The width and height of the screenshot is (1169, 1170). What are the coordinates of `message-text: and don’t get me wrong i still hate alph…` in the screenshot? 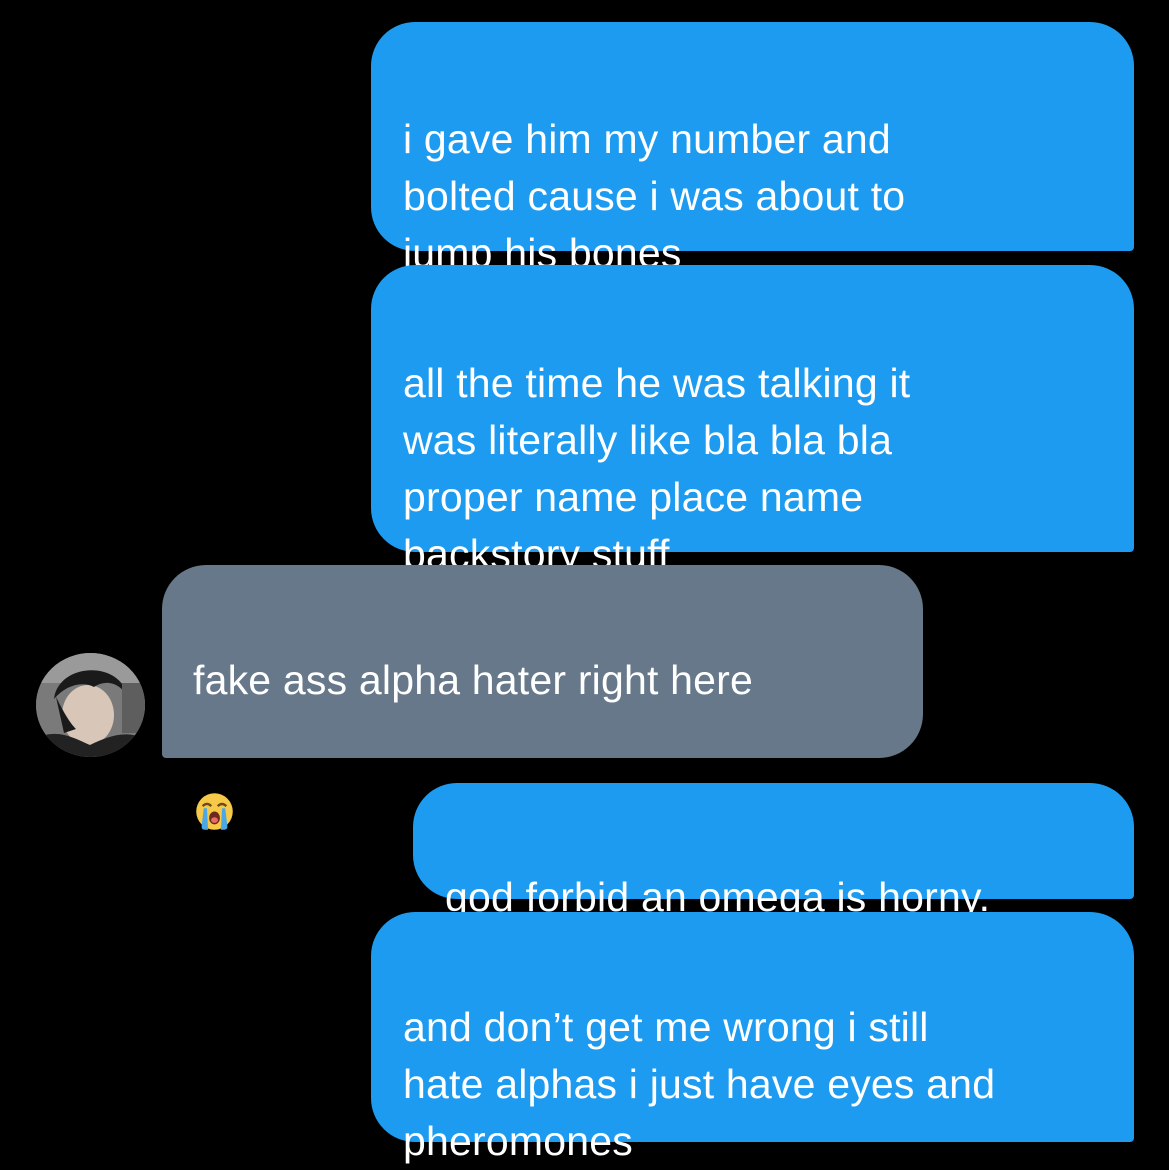 It's located at (699, 1084).